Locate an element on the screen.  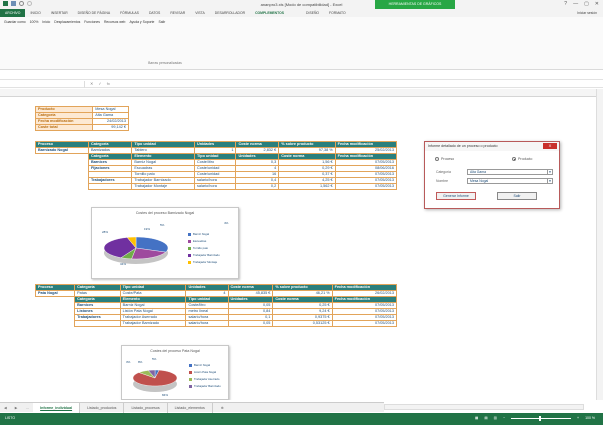
tab-diseno-pagina: DISEÑO DE PÁGINA is located at coordinates (94, 13).